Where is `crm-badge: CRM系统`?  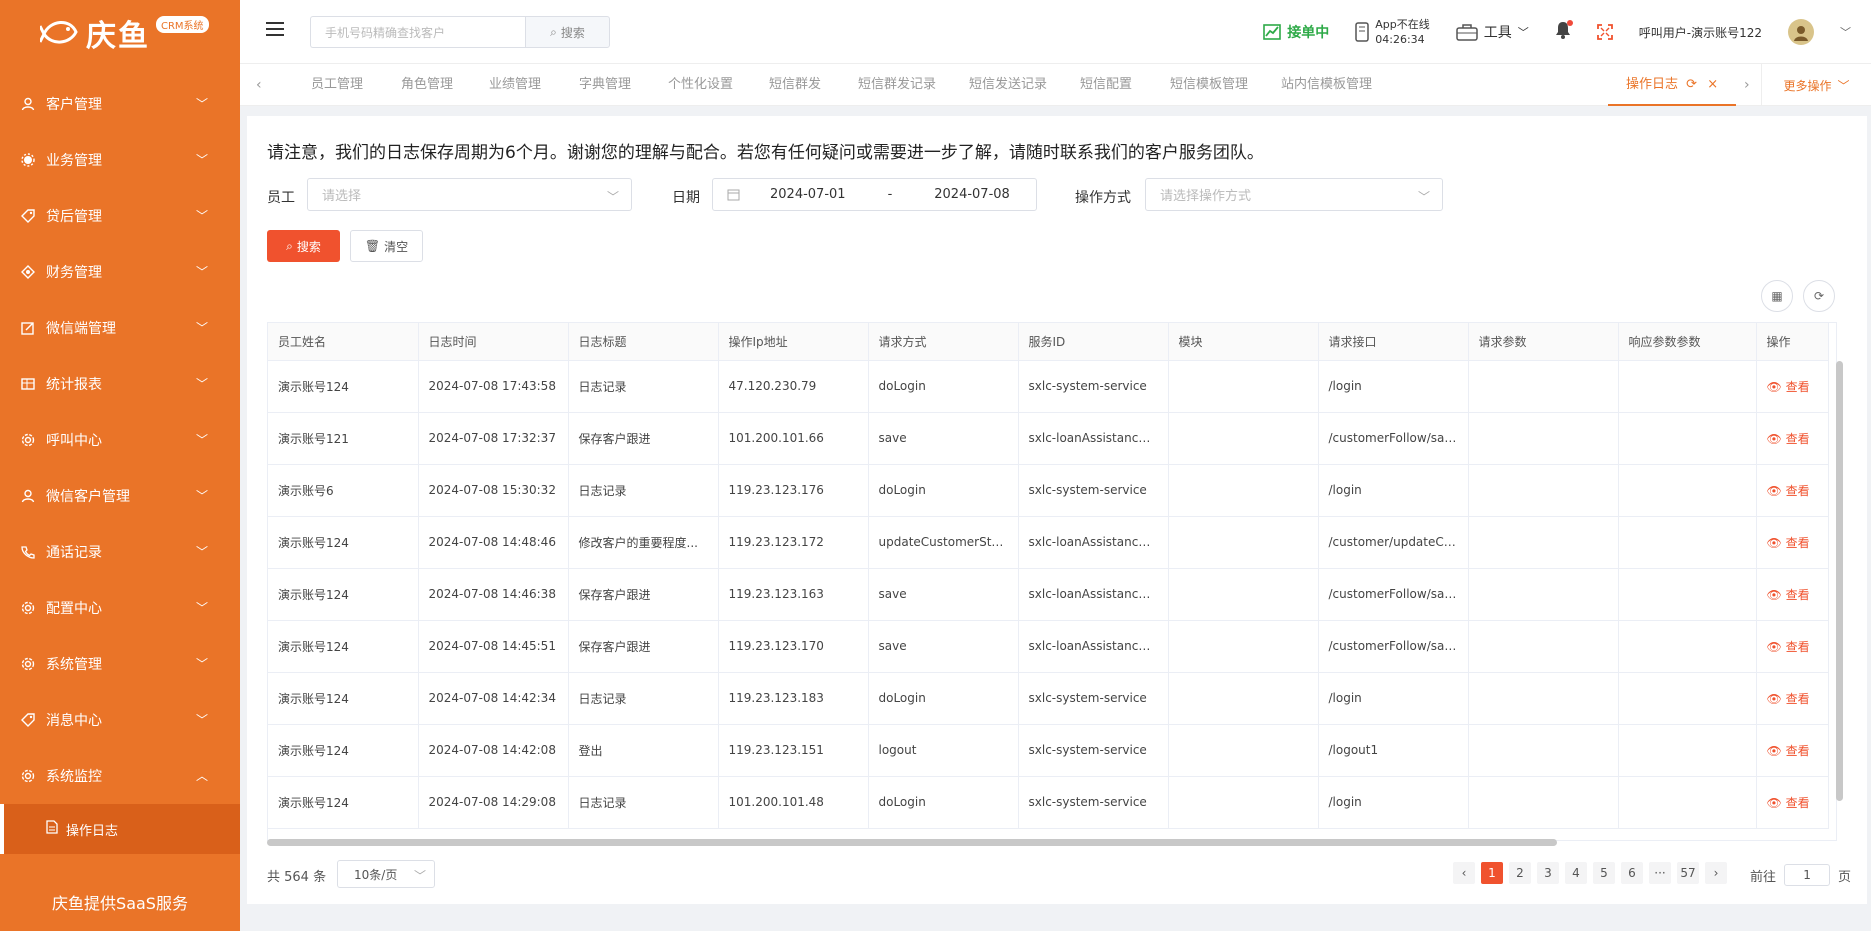 crm-badge: CRM系统 is located at coordinates (182, 24).